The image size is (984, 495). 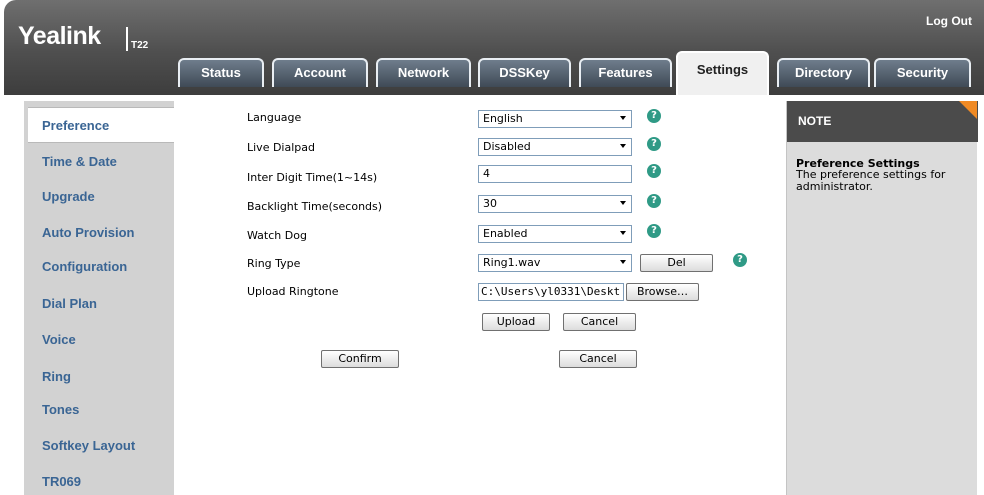 What do you see at coordinates (654, 231) in the screenshot?
I see `help-icon-watch-dog: ?` at bounding box center [654, 231].